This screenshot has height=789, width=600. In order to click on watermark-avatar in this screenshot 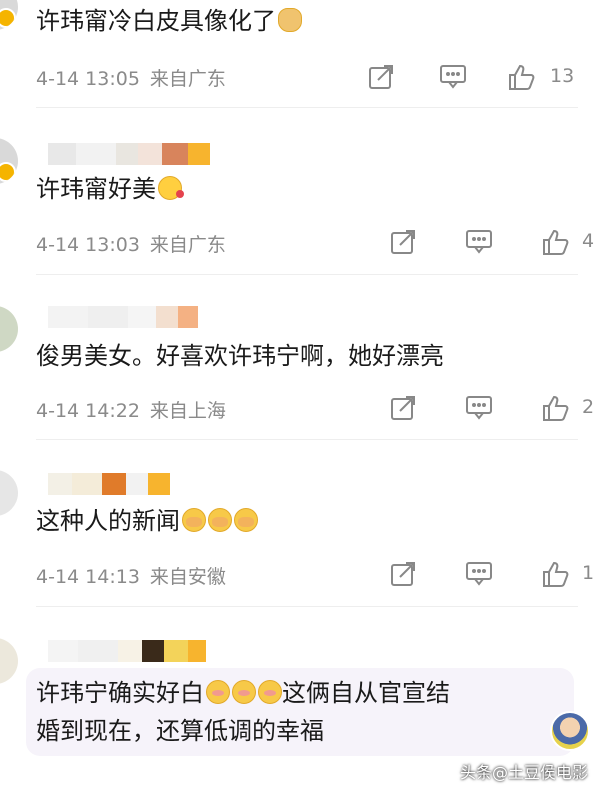, I will do `click(570, 731)`.